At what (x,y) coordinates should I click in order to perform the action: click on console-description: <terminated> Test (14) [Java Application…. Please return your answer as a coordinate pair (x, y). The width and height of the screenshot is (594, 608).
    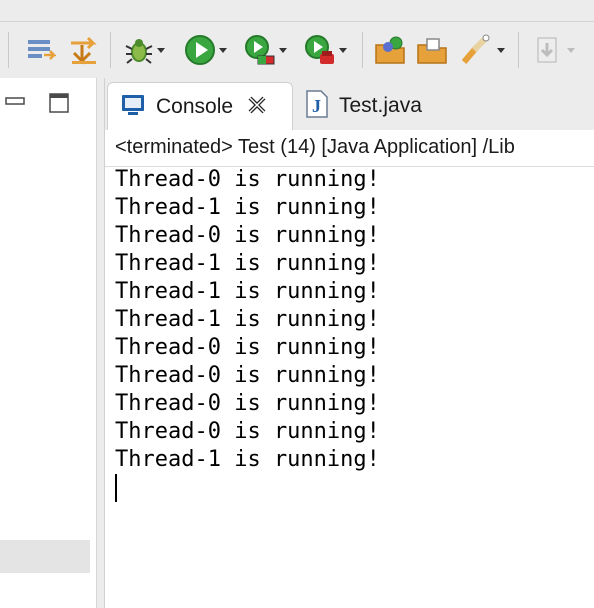
    Looking at the image, I should click on (349, 148).